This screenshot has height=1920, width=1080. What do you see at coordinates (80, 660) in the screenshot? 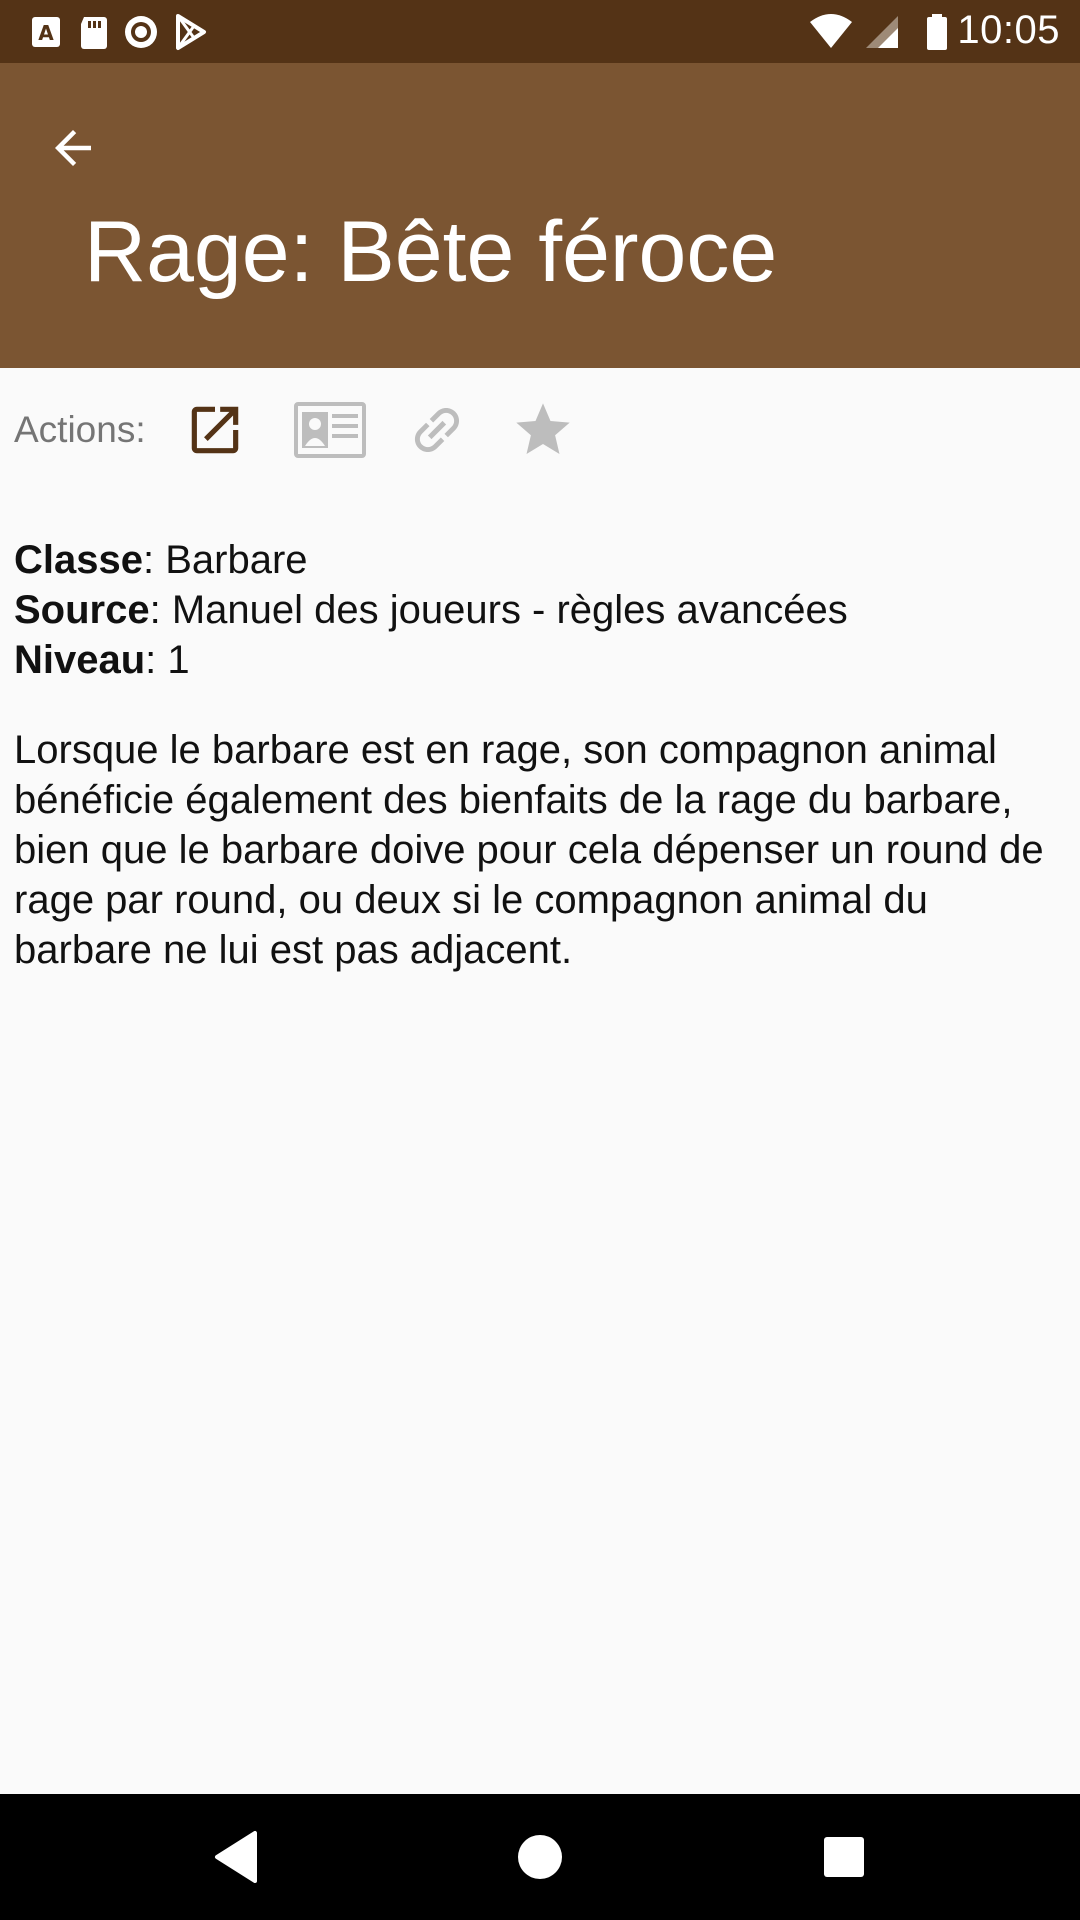
I see `niveau-label: Niveau` at bounding box center [80, 660].